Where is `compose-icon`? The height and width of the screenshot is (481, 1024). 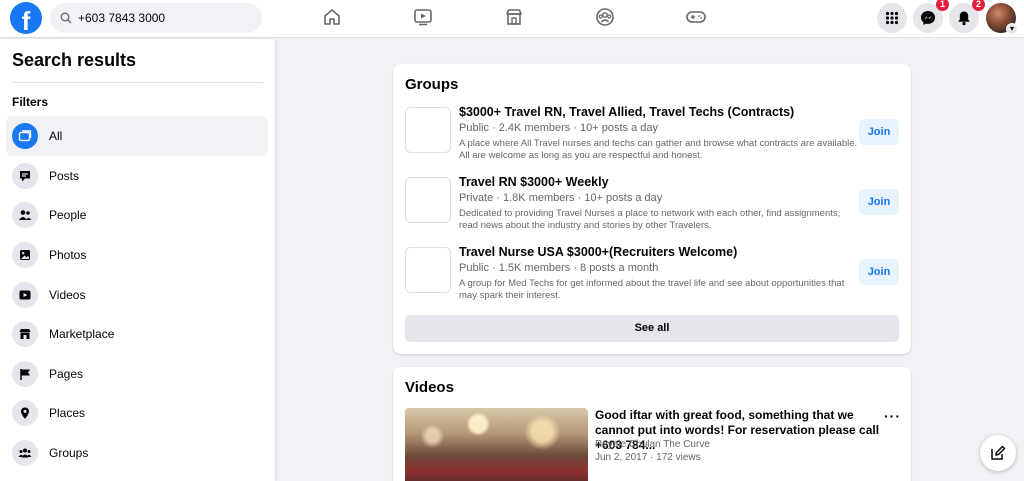 compose-icon is located at coordinates (998, 452).